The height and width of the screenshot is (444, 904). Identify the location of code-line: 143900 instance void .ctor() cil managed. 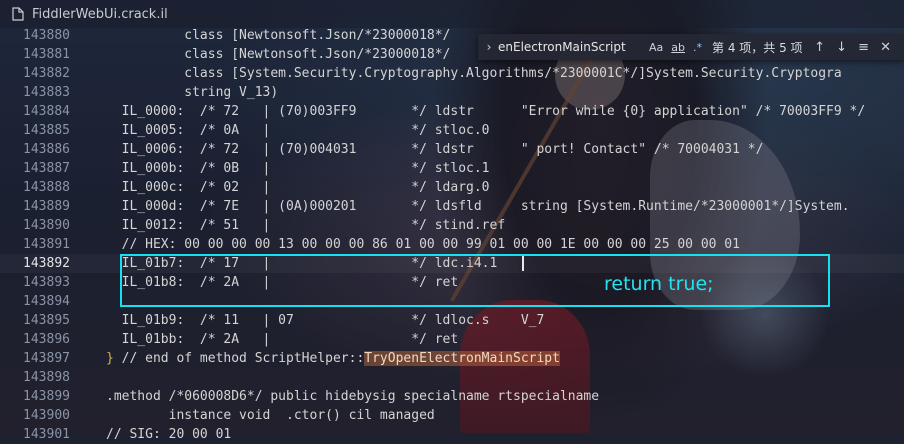
(452, 415).